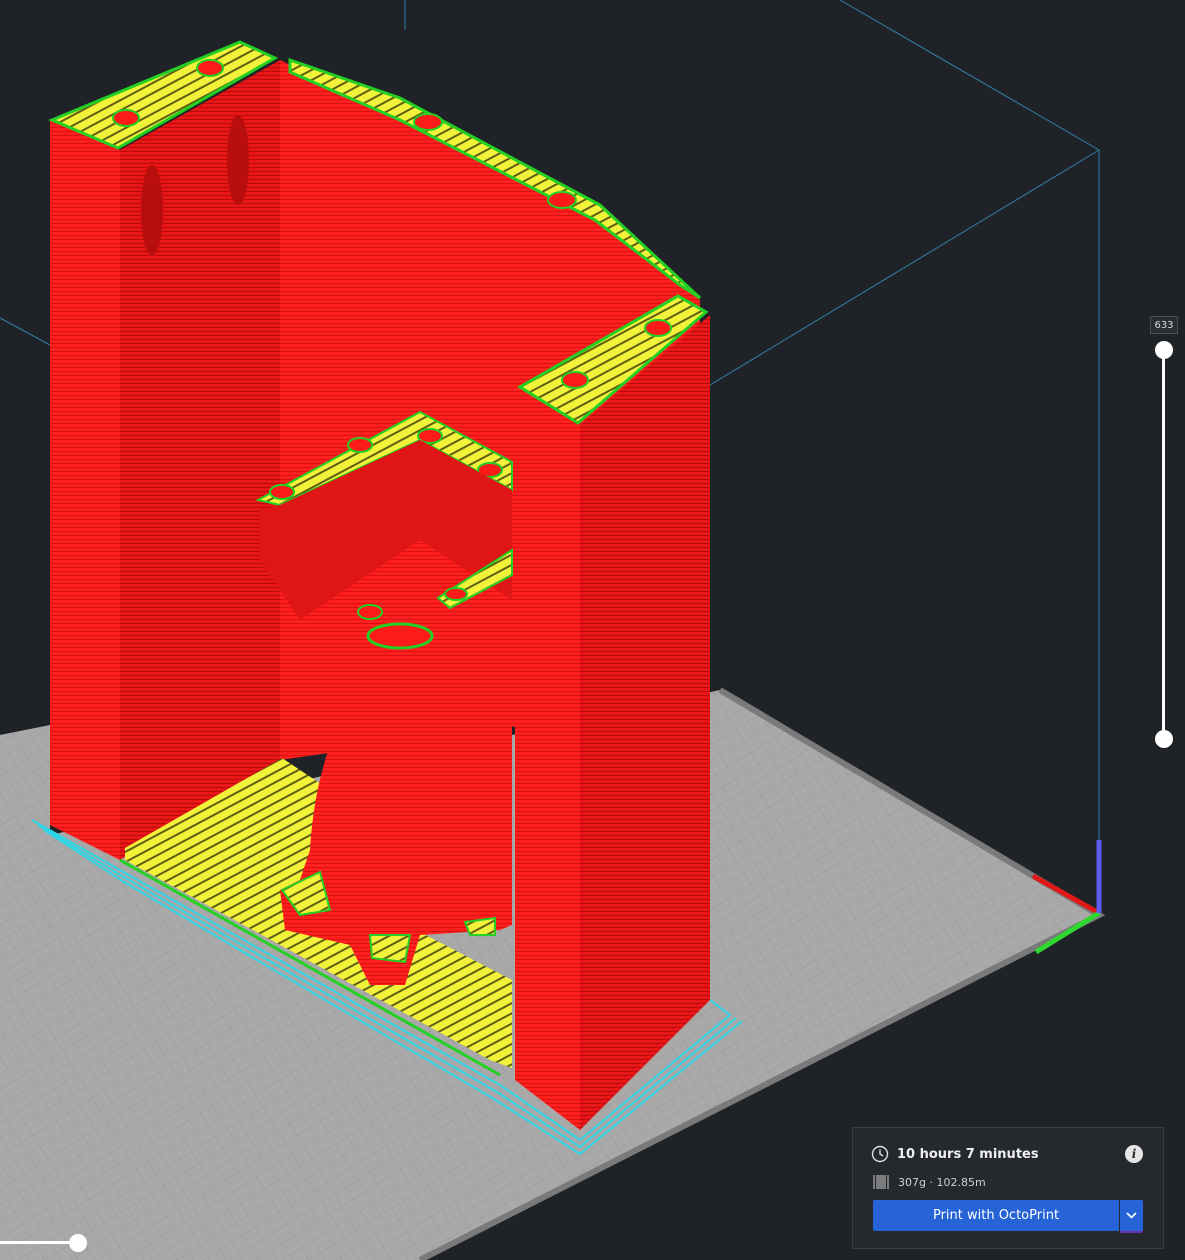 The height and width of the screenshot is (1260, 1185). I want to click on simulation-slider-handle, so click(78, 1243).